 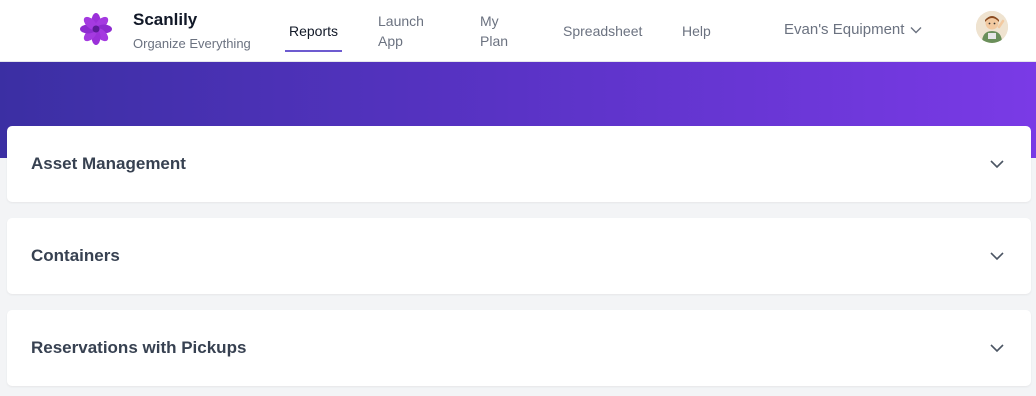 What do you see at coordinates (494, 41) in the screenshot?
I see `nav-my-plan-line2: Plan` at bounding box center [494, 41].